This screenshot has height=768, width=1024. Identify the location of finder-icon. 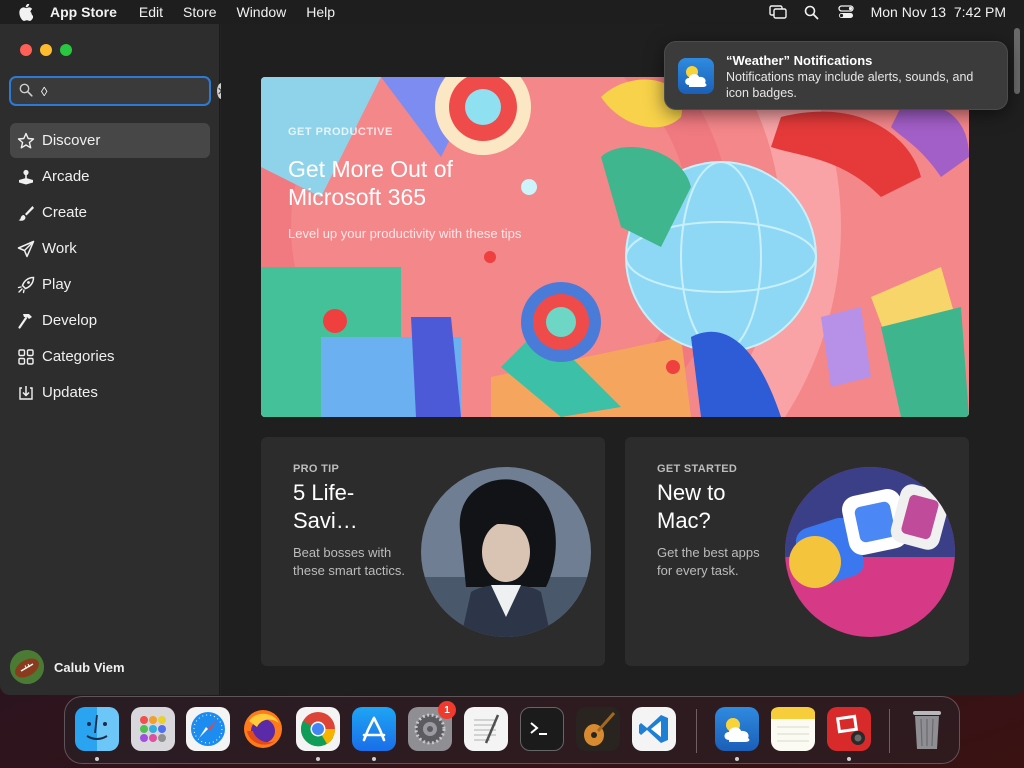
(97, 729).